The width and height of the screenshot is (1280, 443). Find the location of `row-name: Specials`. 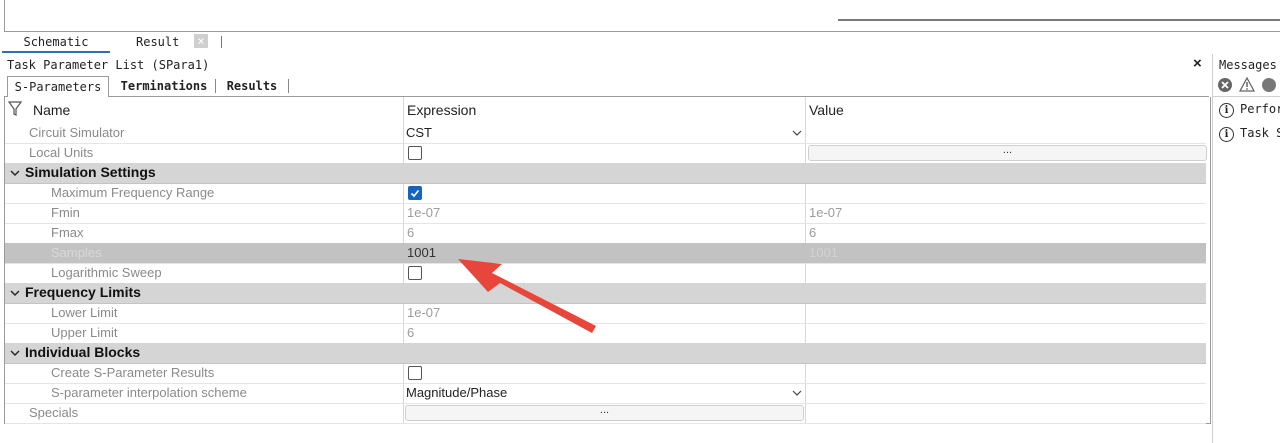

row-name: Specials is located at coordinates (54, 412).